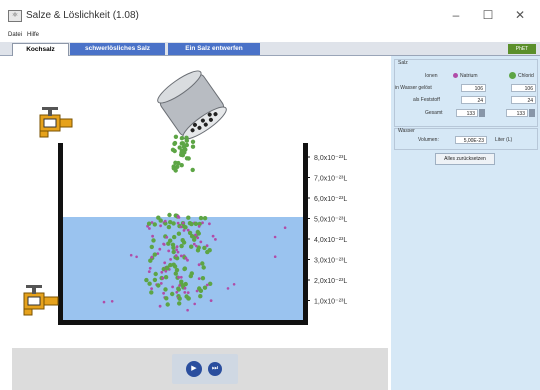 The image size is (540, 390). I want to click on total-natrium-field: 133, so click(467, 113).